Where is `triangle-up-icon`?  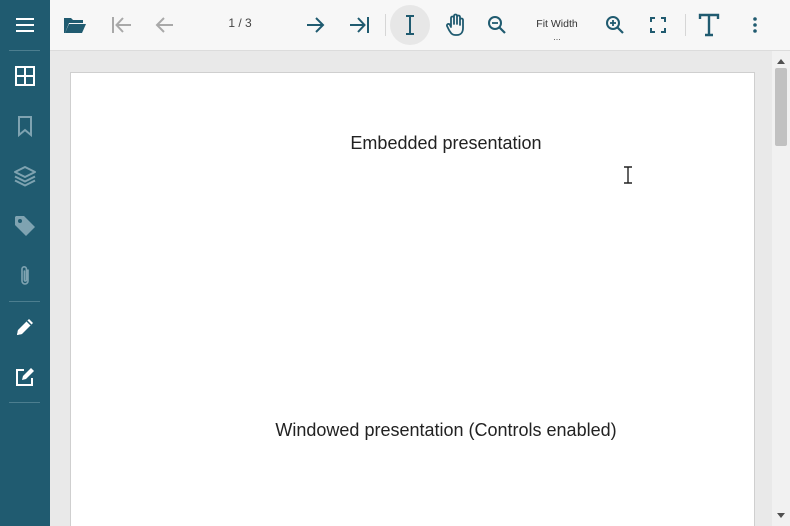 triangle-up-icon is located at coordinates (781, 61).